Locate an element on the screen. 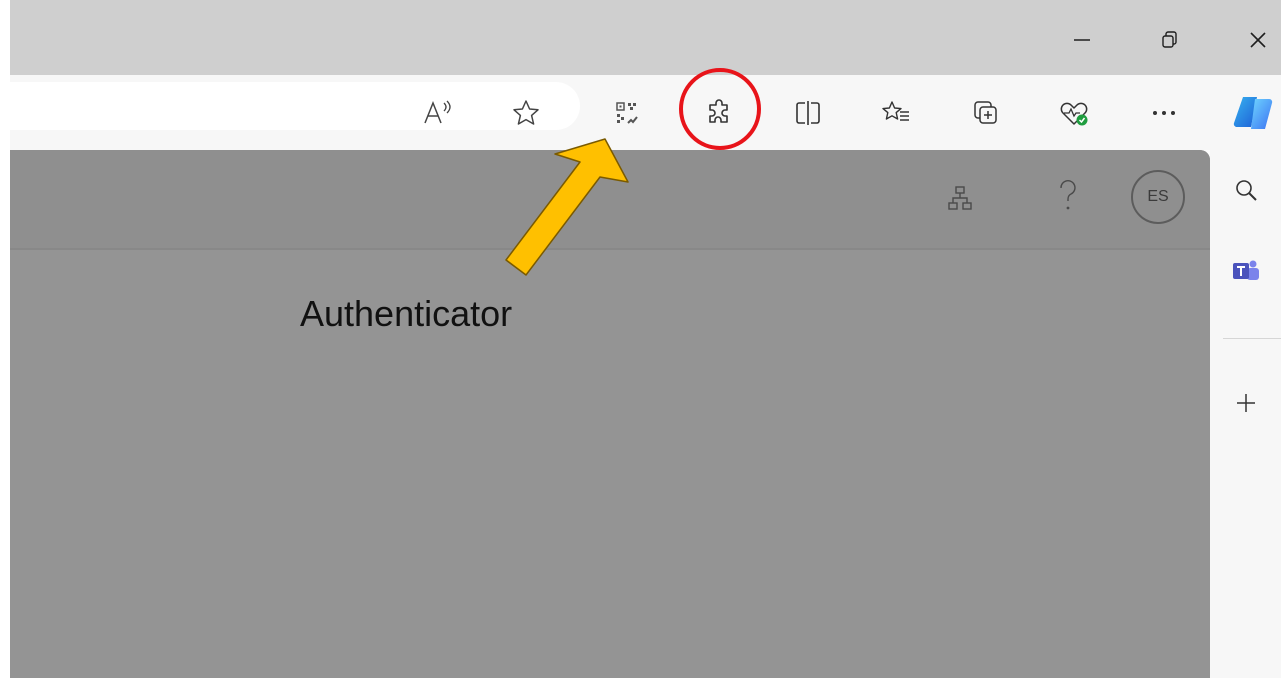 This screenshot has height=678, width=1281. annotation-label: Authenticator is located at coordinates (406, 313).